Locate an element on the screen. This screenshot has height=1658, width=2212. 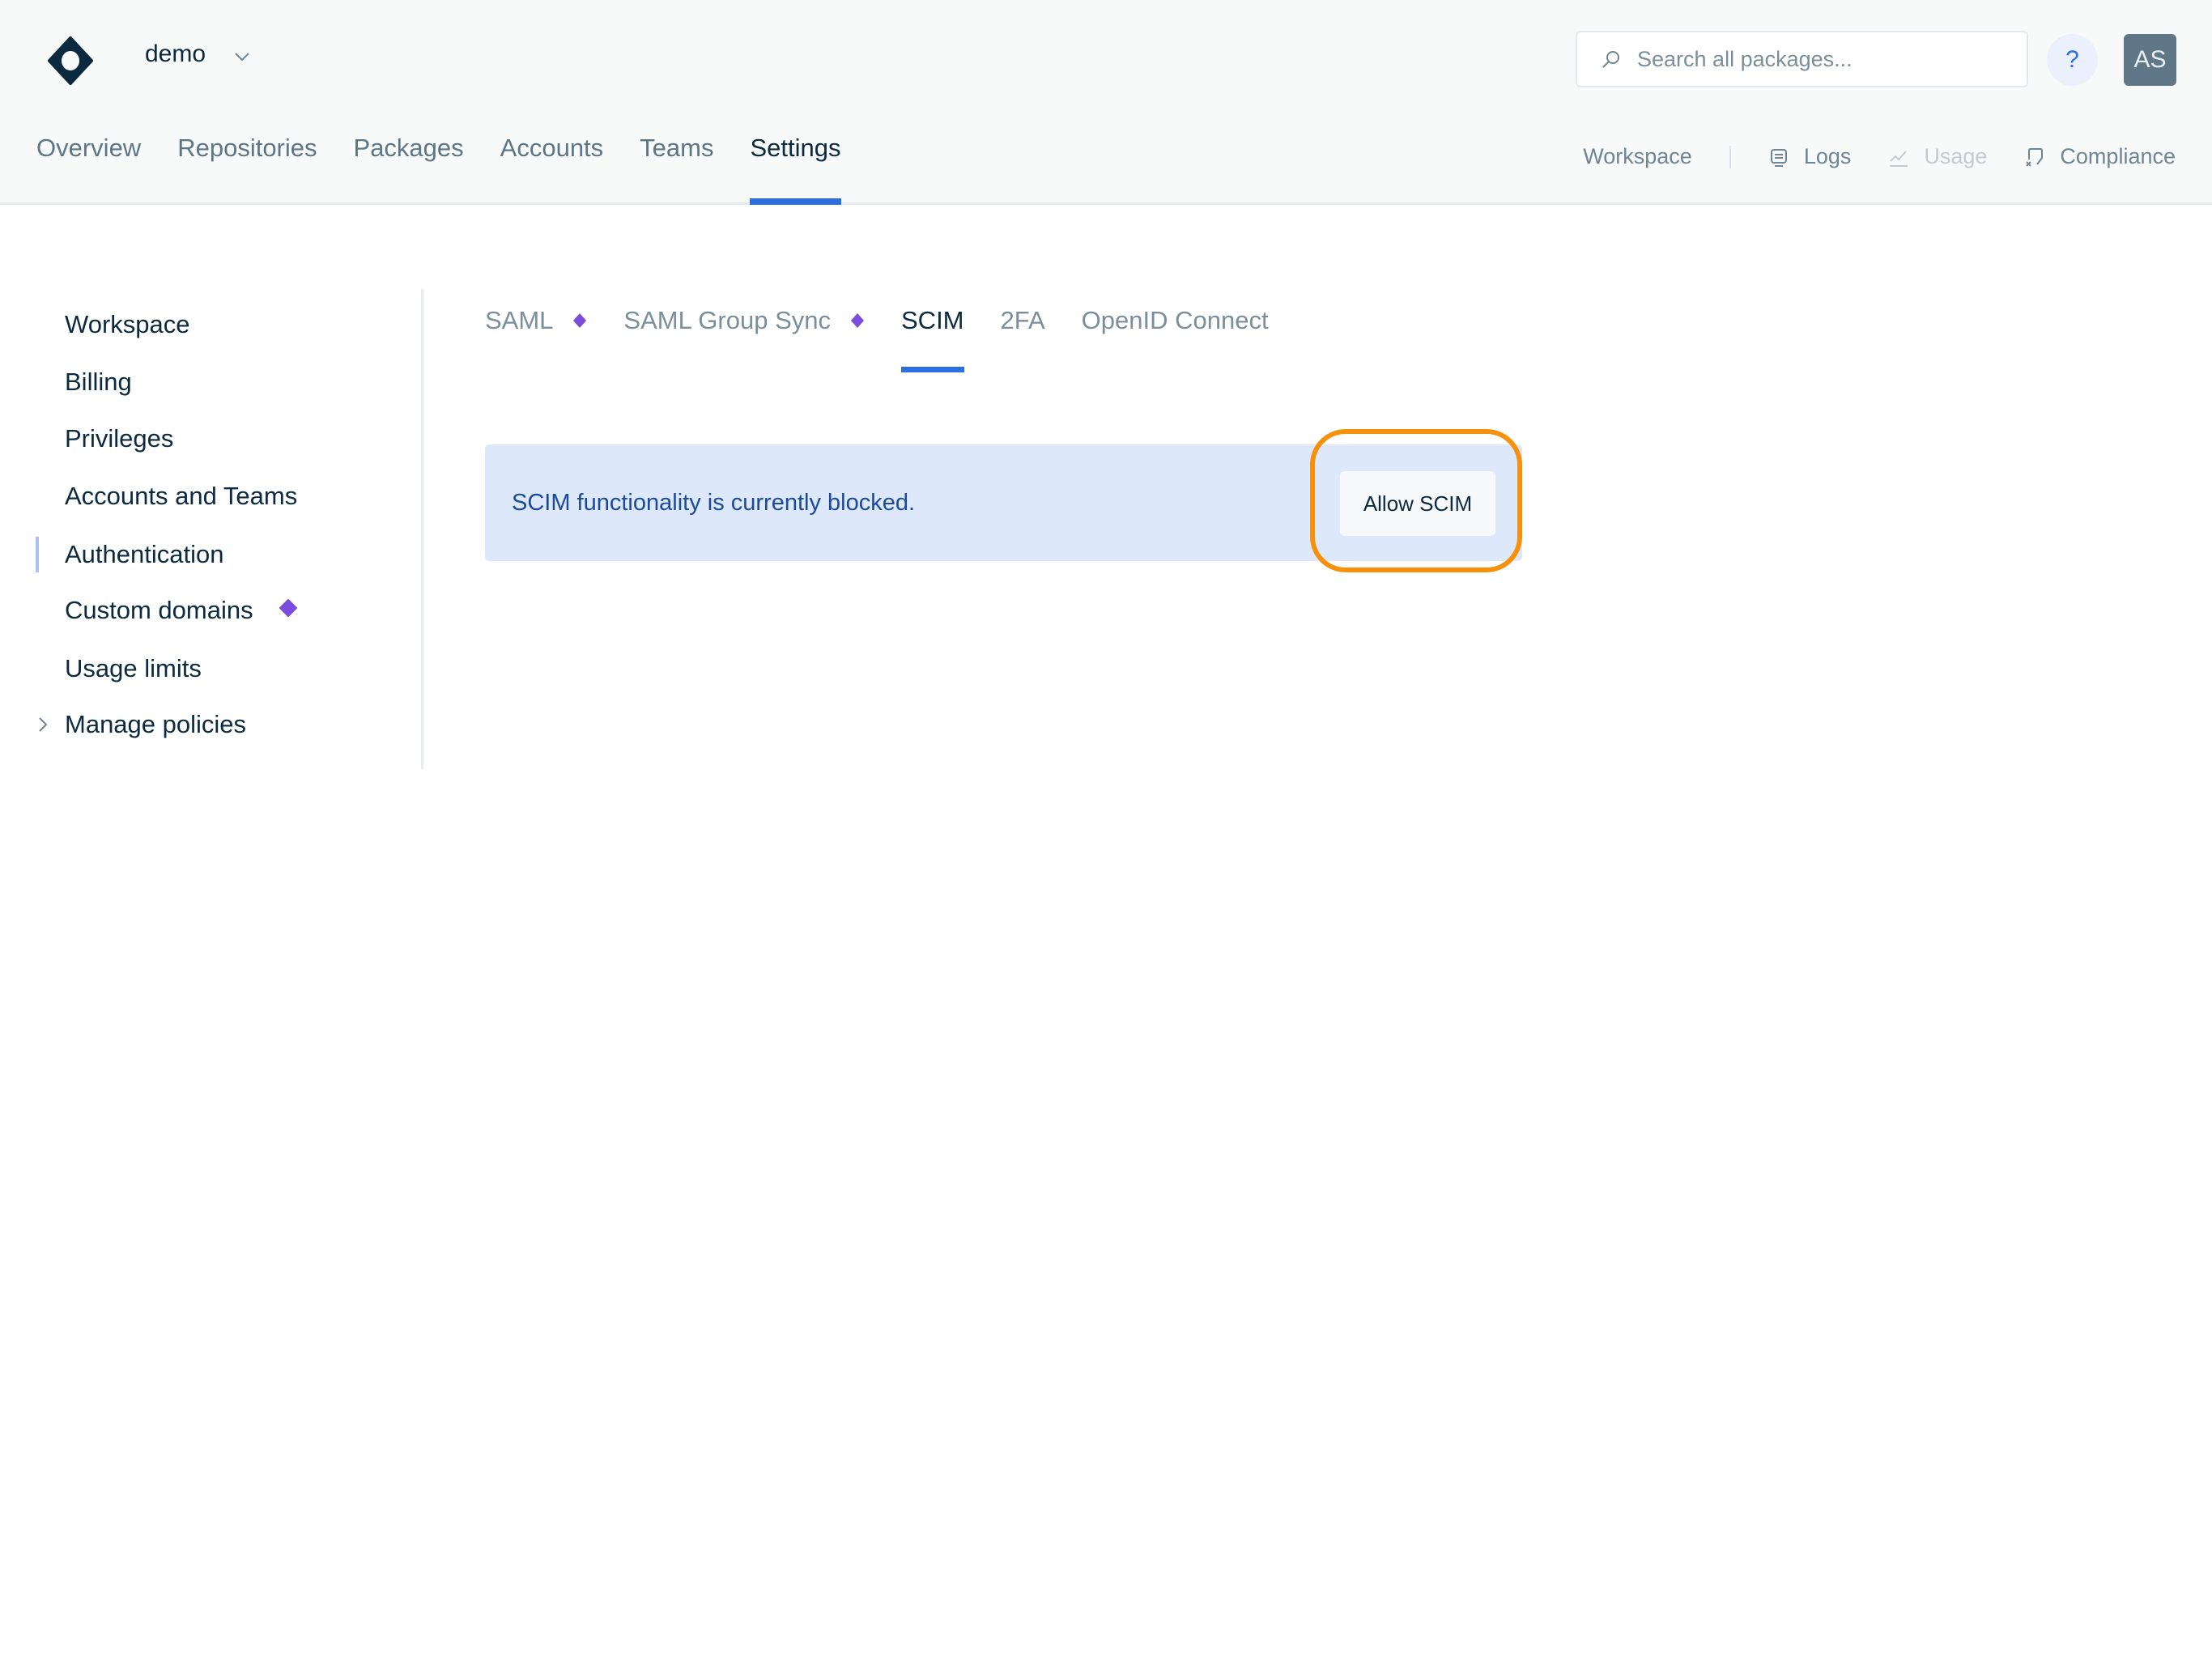
search-box is located at coordinates (1802, 59).